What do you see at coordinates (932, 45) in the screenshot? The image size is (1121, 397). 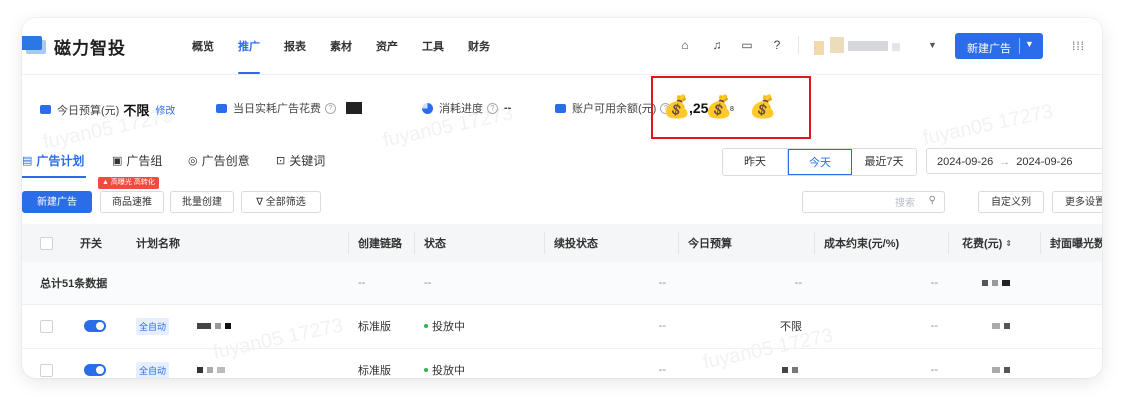 I see `chevron-down-icon: ▼` at bounding box center [932, 45].